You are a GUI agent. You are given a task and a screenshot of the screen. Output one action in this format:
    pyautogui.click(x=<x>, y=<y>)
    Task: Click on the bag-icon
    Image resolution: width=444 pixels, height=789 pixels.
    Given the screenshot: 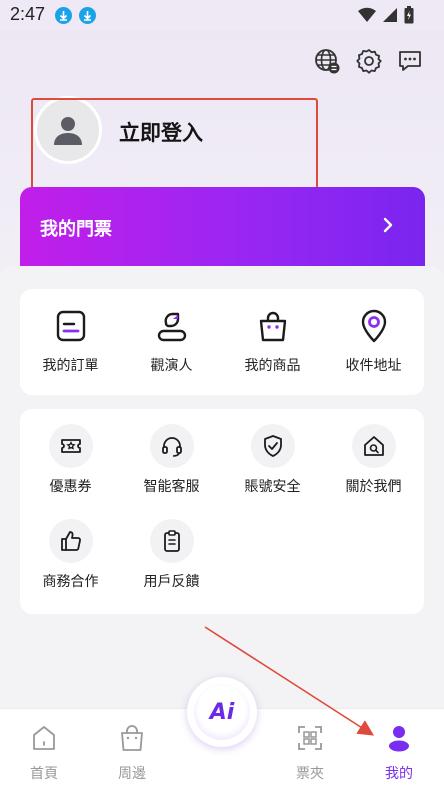 What is the action you would take?
    pyautogui.click(x=132, y=740)
    